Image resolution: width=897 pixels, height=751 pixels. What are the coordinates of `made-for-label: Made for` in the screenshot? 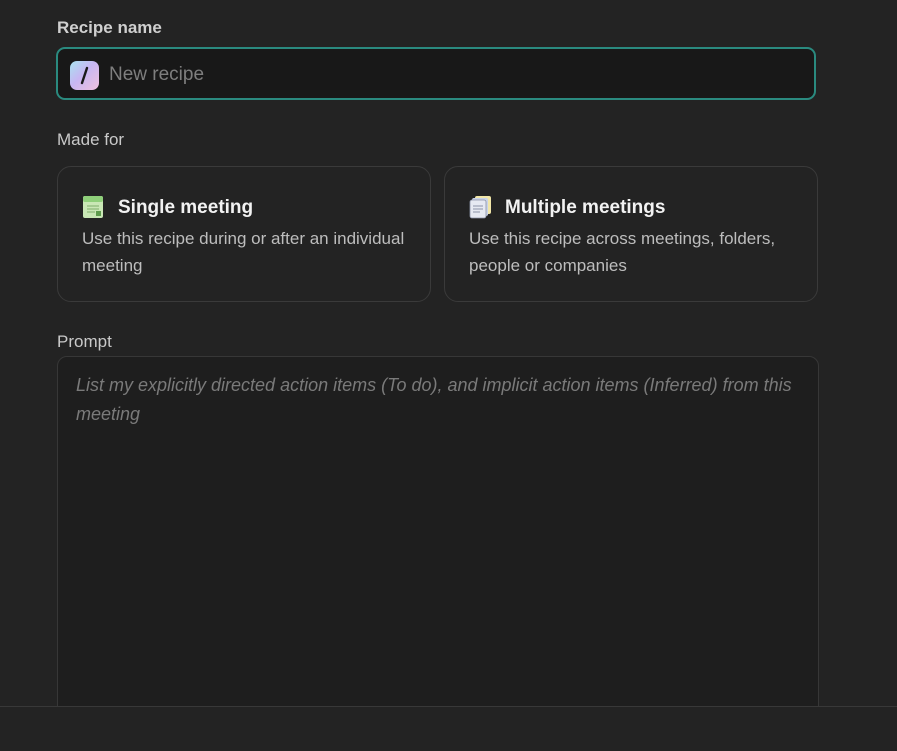 It's located at (91, 139).